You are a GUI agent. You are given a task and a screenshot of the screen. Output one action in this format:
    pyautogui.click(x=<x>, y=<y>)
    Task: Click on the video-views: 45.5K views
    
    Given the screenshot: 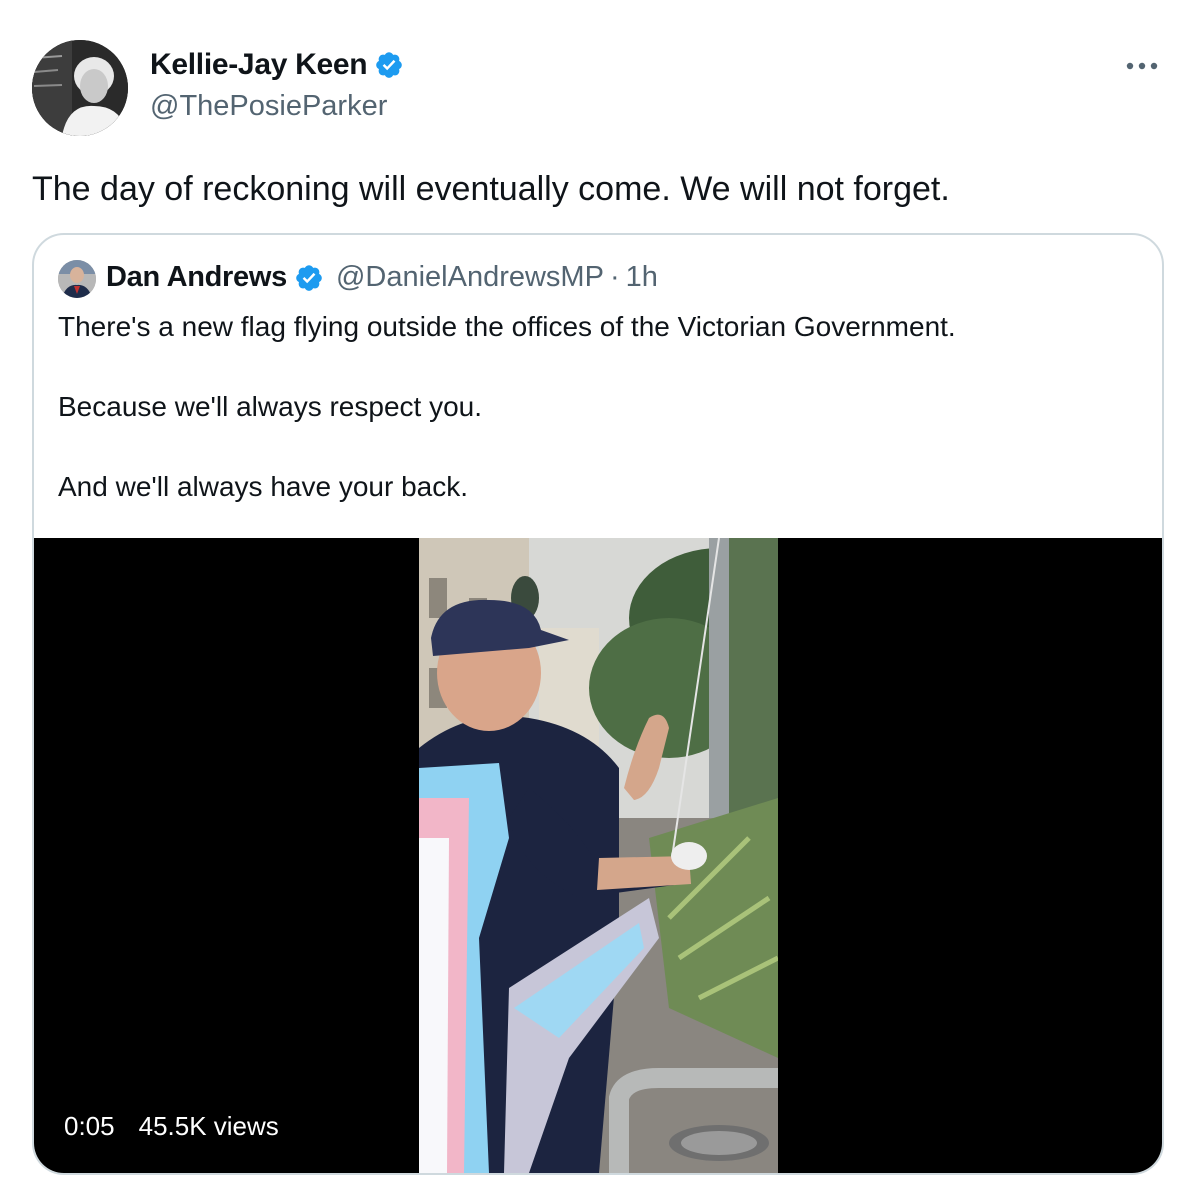 What is the action you would take?
    pyautogui.click(x=208, y=1126)
    